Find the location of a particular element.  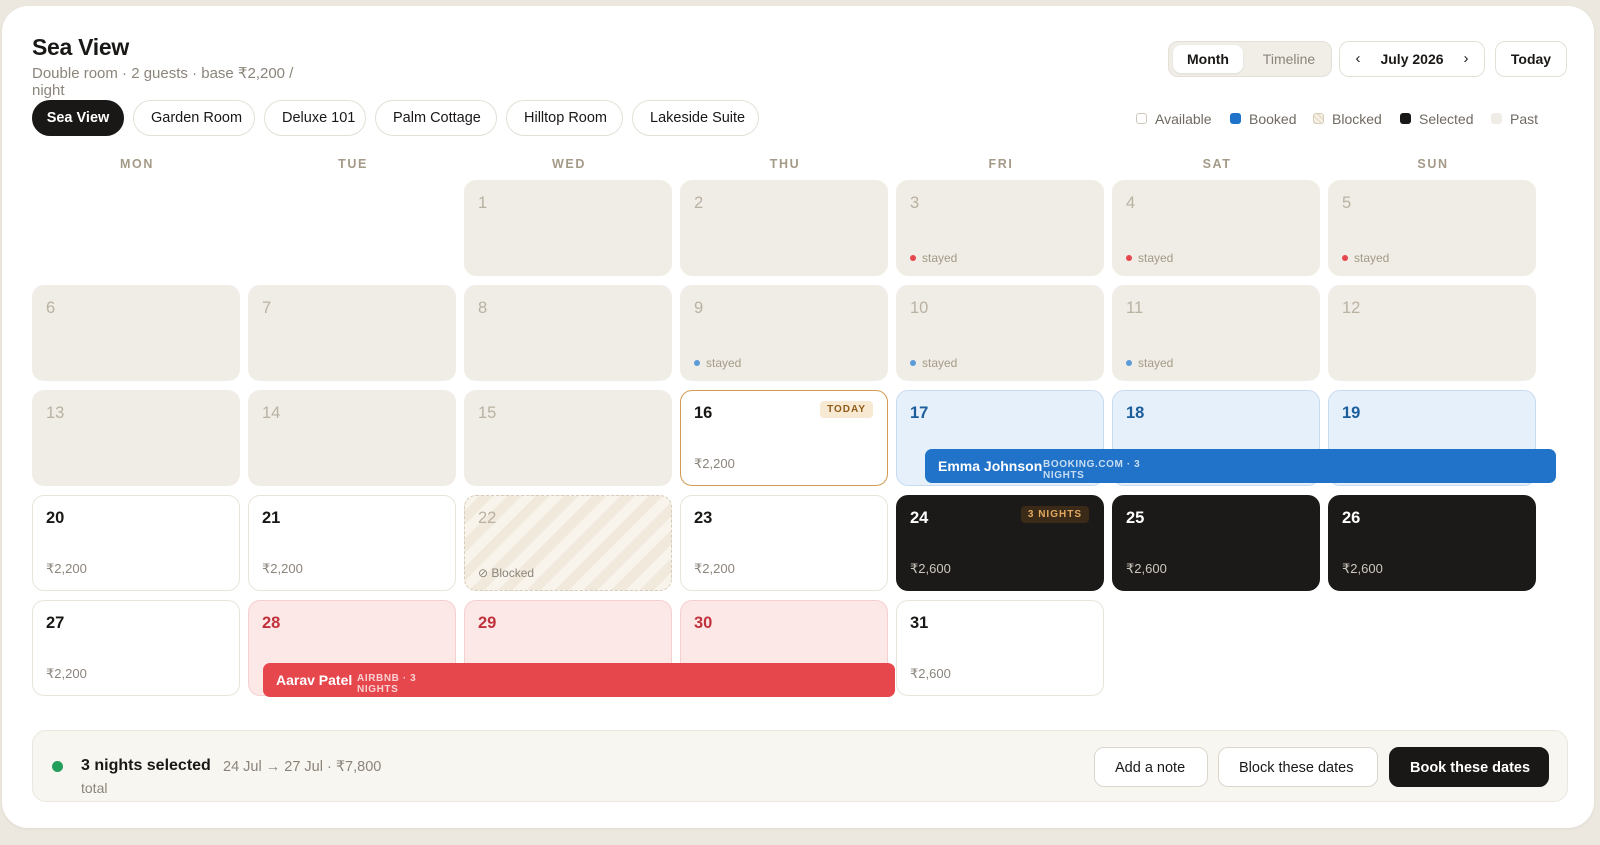

view-timeline-button: Timeline is located at coordinates (1289, 59).